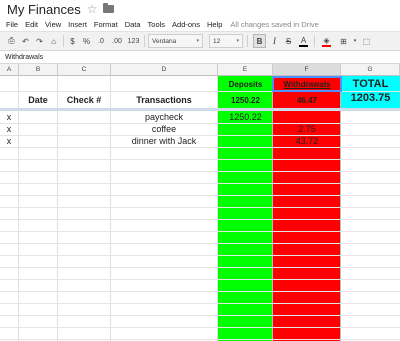  I want to click on borders-icon: ⊞, so click(343, 41).